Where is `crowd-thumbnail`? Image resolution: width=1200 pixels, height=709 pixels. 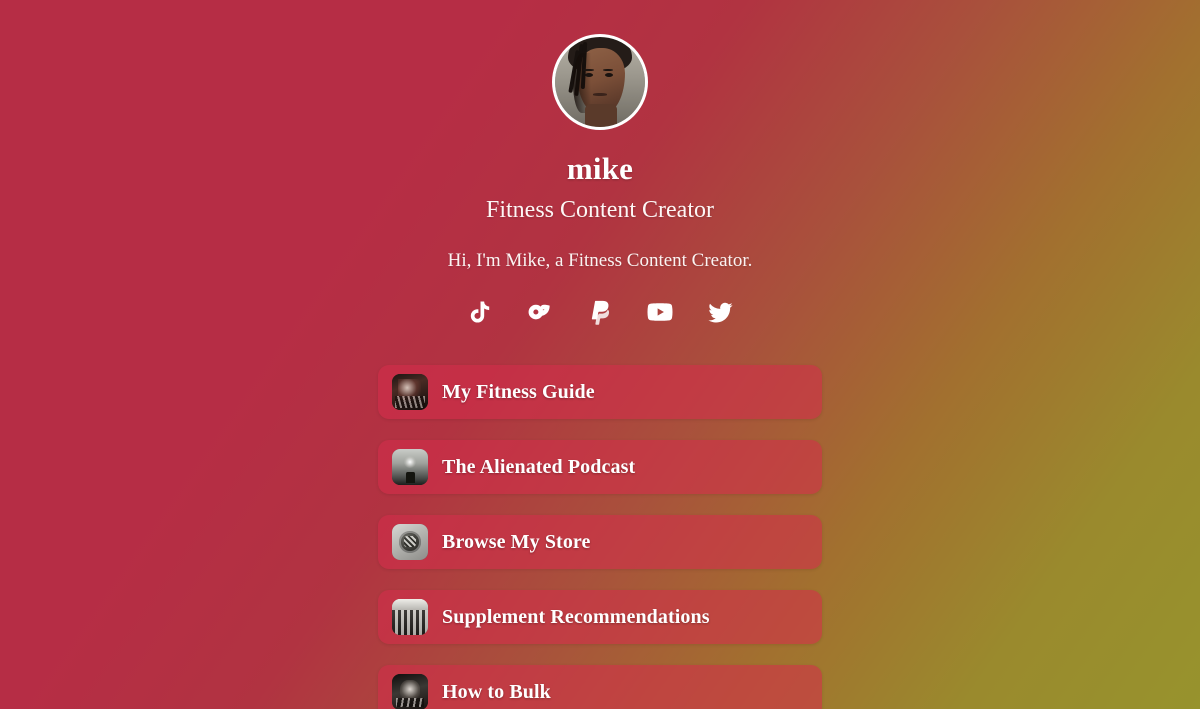
crowd-thumbnail is located at coordinates (410, 617).